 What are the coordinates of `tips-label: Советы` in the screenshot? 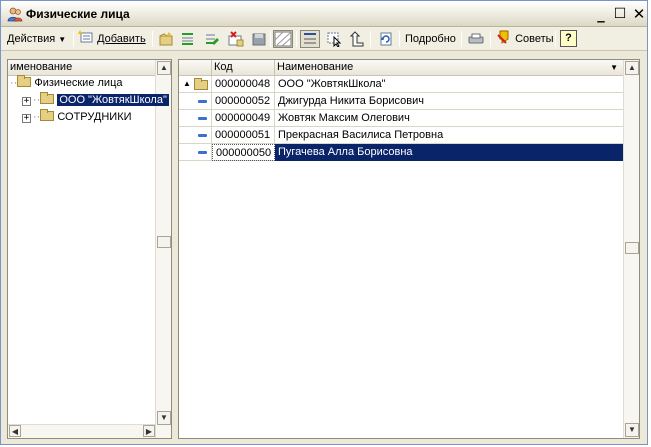 It's located at (534, 39).